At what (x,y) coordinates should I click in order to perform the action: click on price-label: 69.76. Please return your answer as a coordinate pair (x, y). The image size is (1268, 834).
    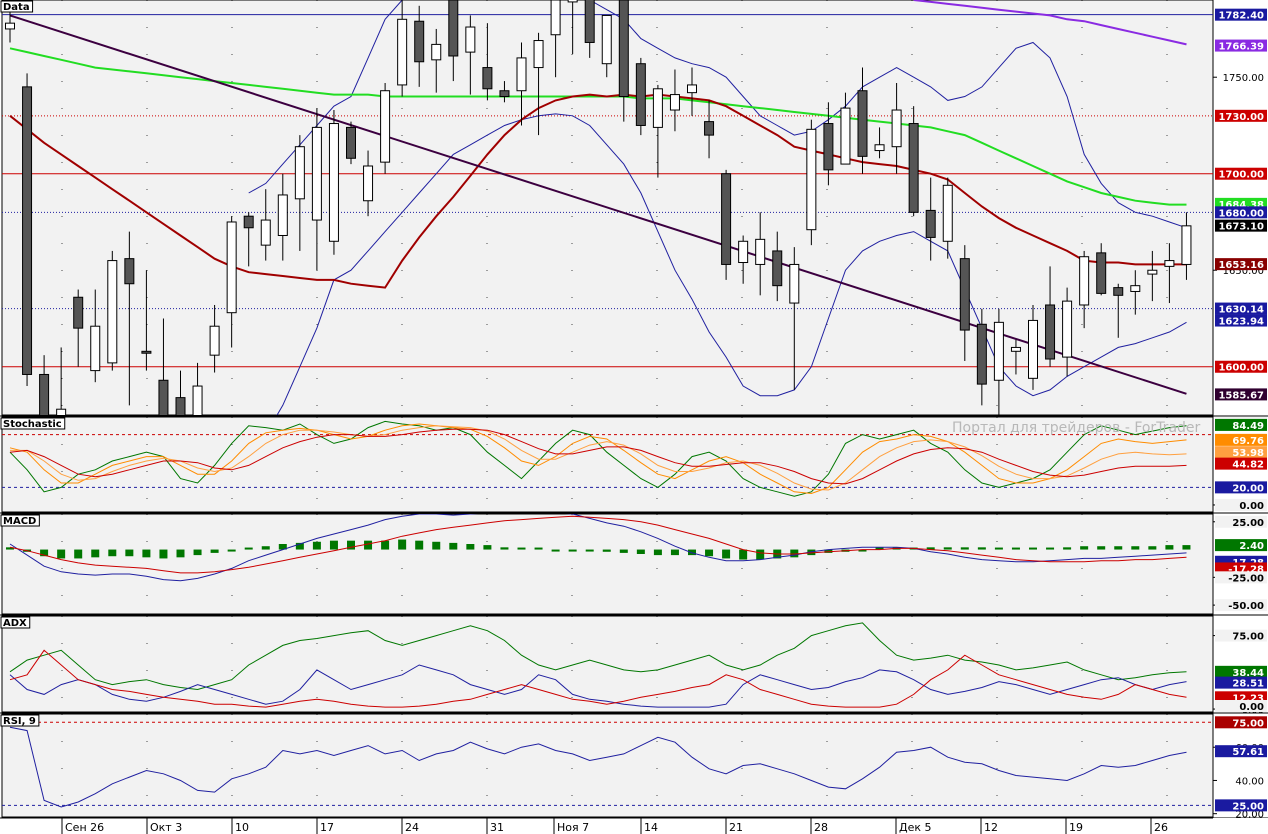
    Looking at the image, I should click on (1241, 440).